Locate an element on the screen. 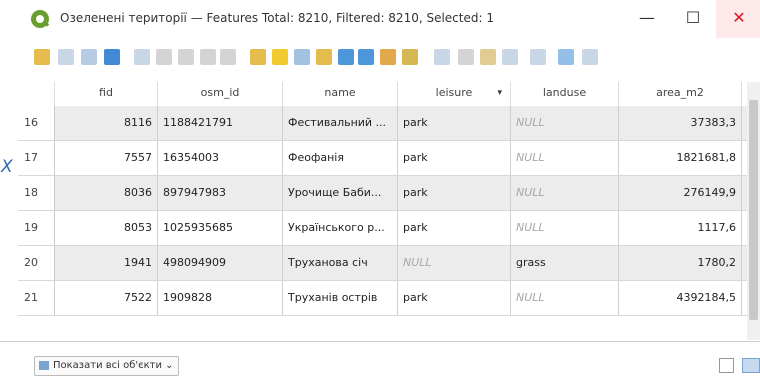 This screenshot has height=387, width=760. dev-icon is located at coordinates (590, 57).